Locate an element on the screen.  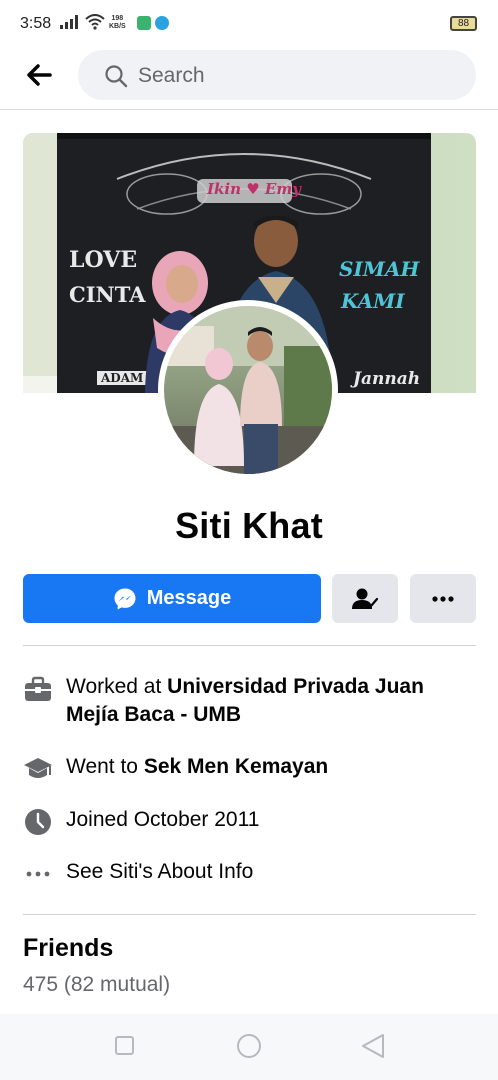
network-speed-unit: KB/S is located at coordinates (117, 26).